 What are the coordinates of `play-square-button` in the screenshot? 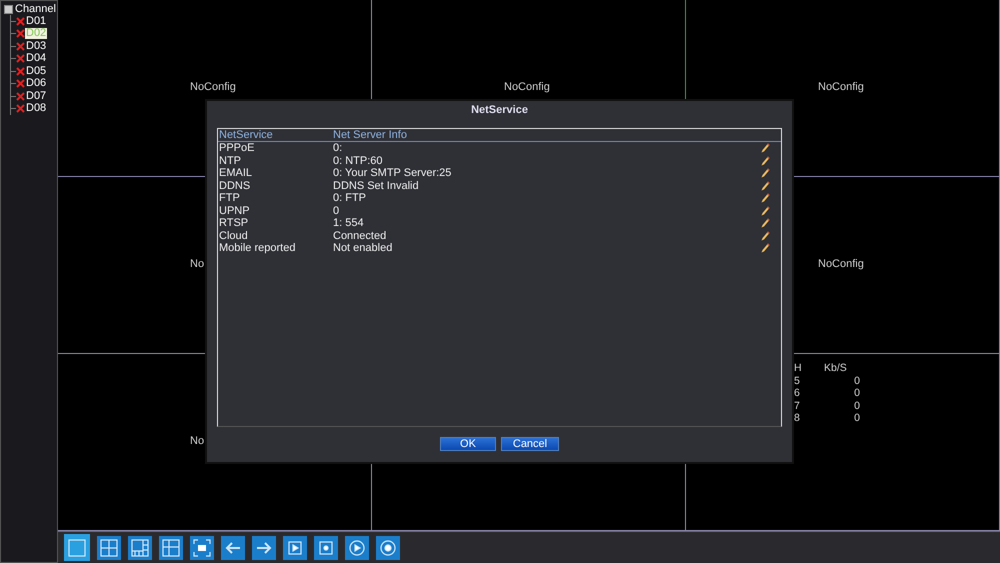 It's located at (295, 548).